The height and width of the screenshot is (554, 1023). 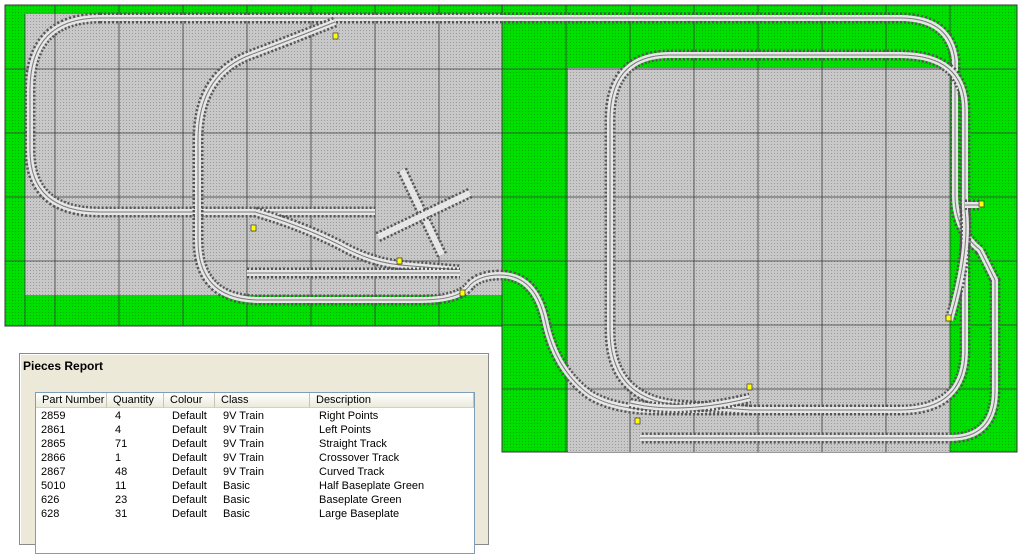 What do you see at coordinates (135, 400) in the screenshot?
I see `col-header-quantity: Quantity` at bounding box center [135, 400].